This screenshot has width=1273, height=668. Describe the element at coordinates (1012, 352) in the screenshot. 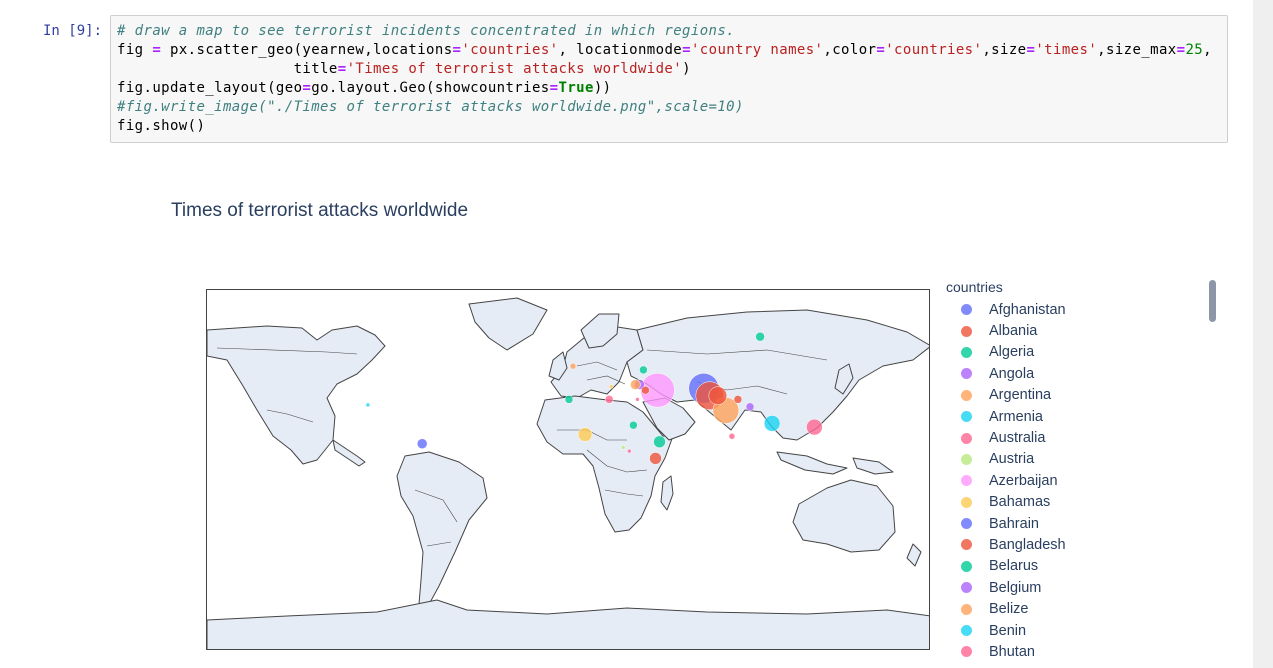

I see `legend-label: Algeria` at that location.